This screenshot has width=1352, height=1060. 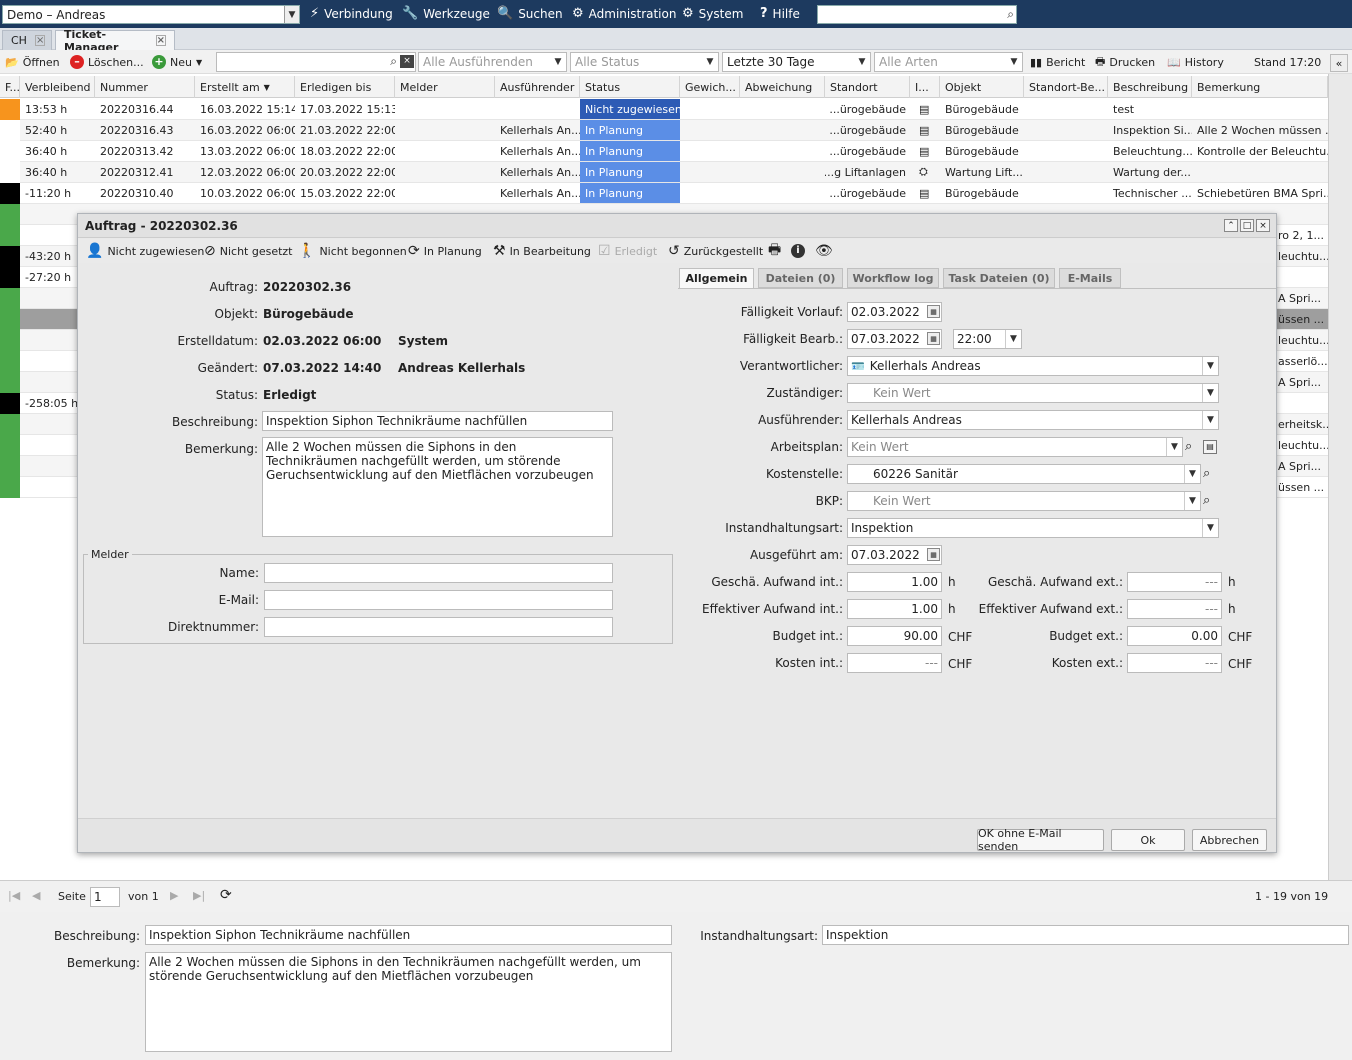 I want to click on view-button: 👁, so click(x=824, y=251).